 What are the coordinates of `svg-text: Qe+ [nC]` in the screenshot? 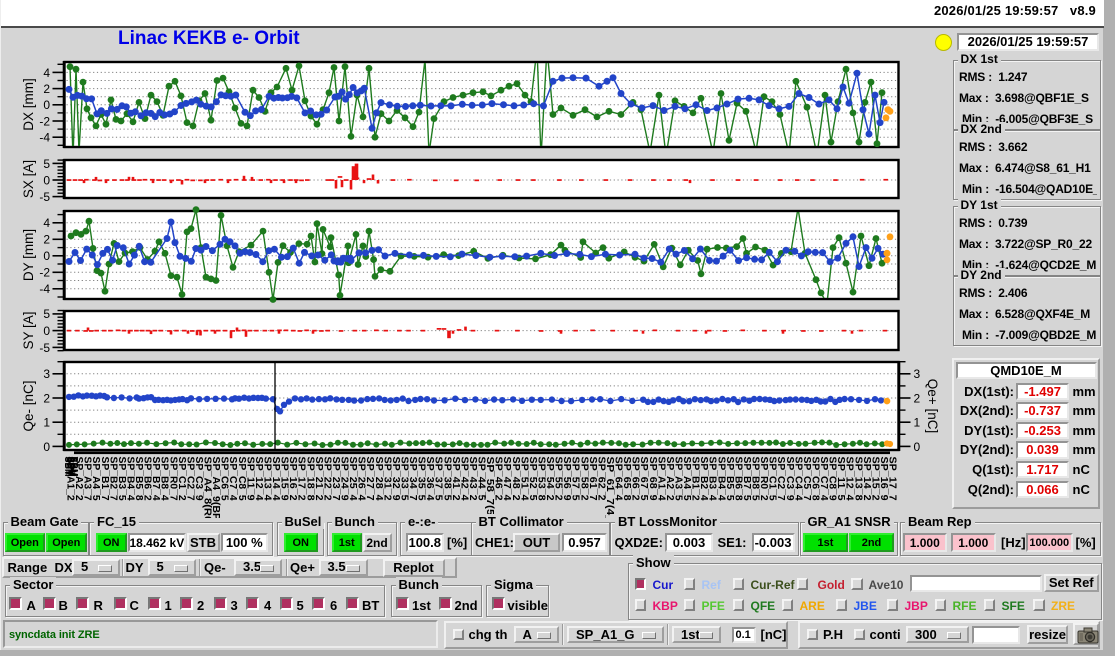 It's located at (932, 406).